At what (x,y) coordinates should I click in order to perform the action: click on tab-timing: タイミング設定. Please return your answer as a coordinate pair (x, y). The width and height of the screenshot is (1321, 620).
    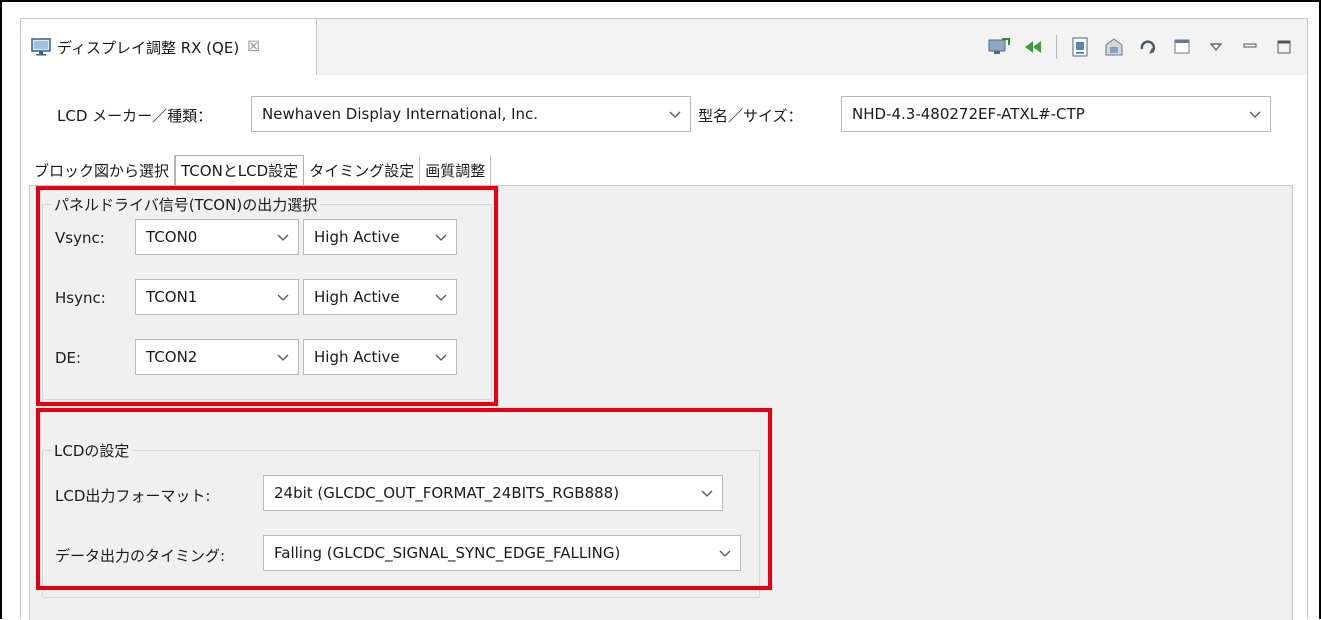
    Looking at the image, I should click on (362, 170).